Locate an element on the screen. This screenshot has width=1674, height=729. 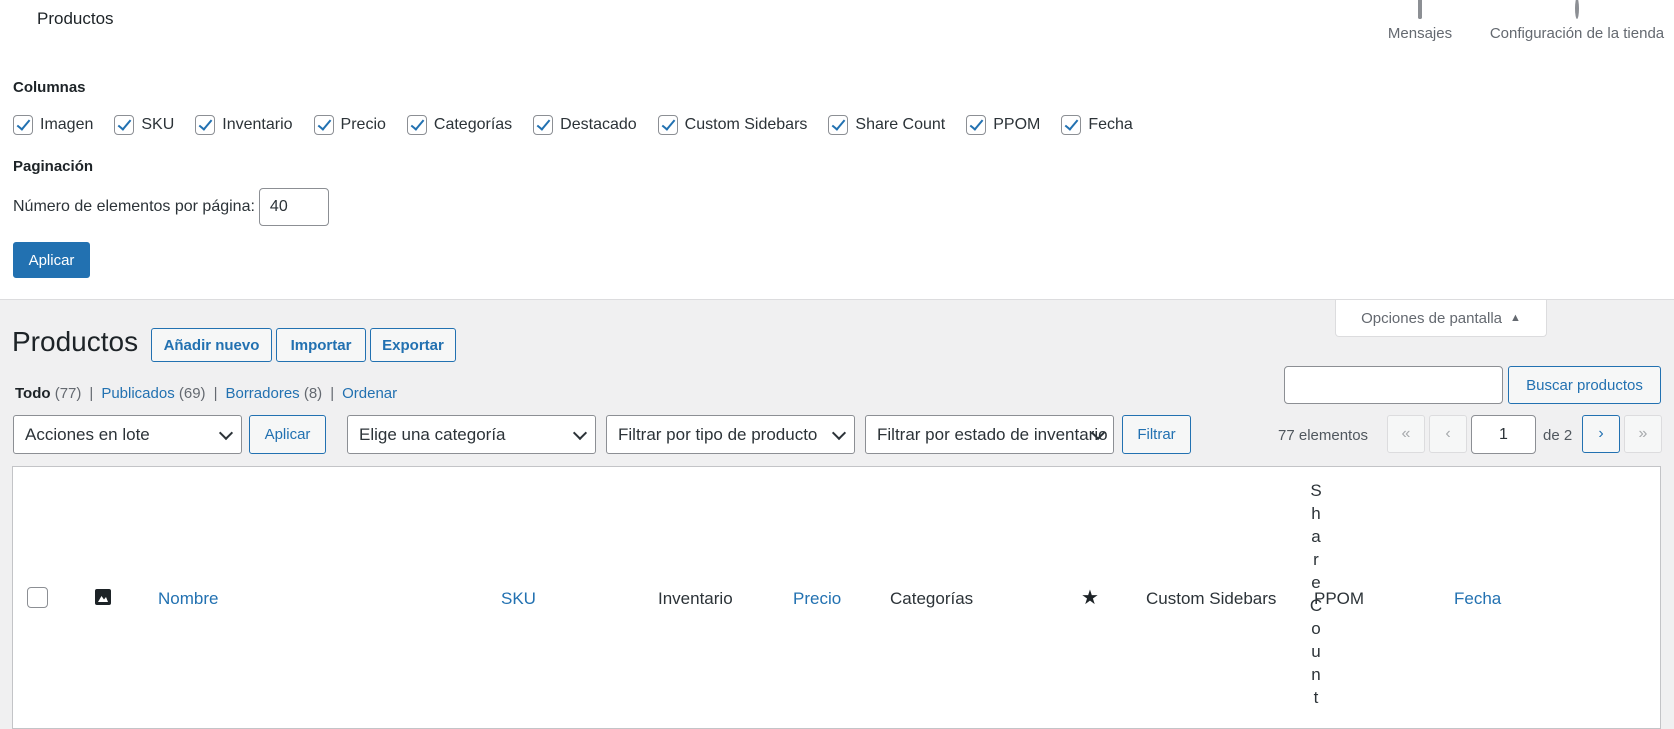
status-link-label: Publicados is located at coordinates (138, 393).